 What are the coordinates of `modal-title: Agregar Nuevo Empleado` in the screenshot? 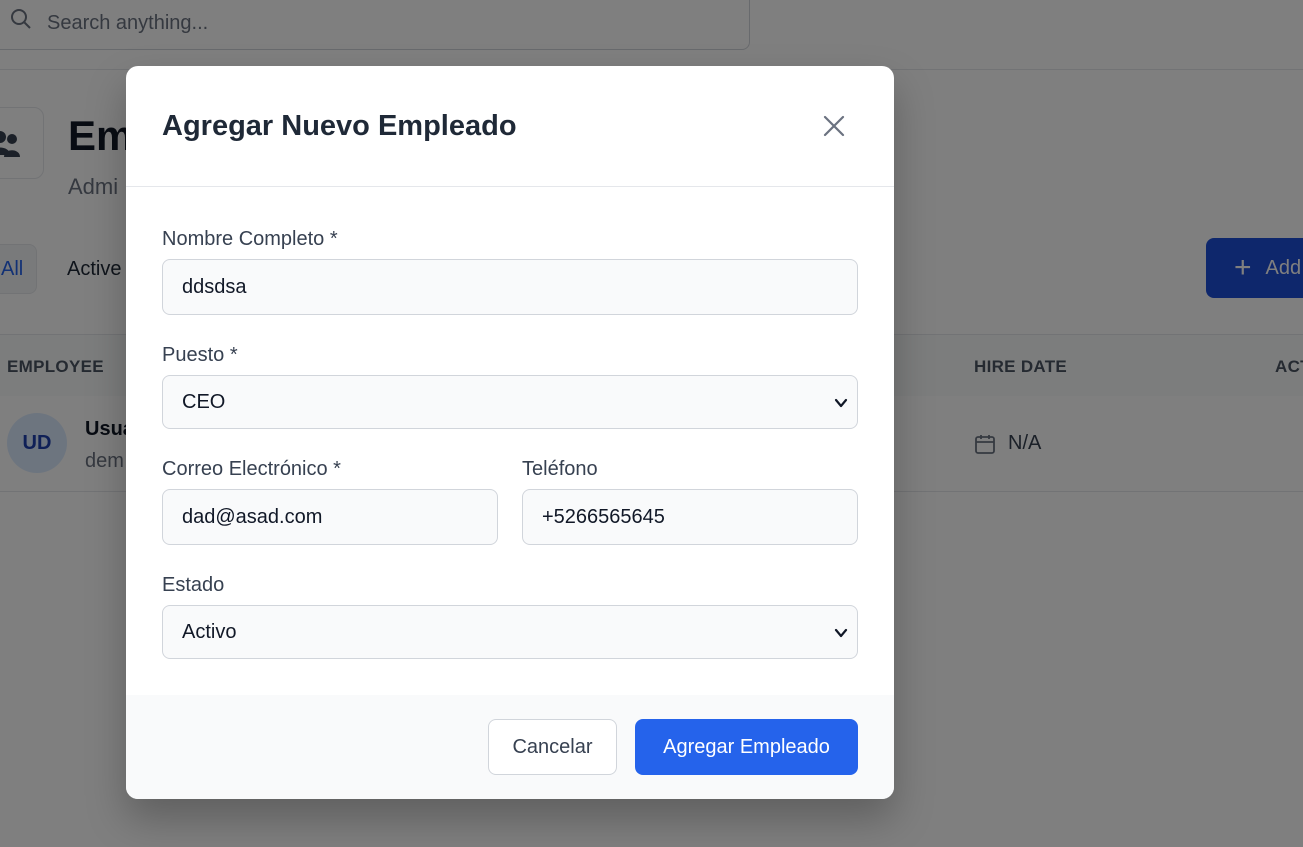 It's located at (339, 126).